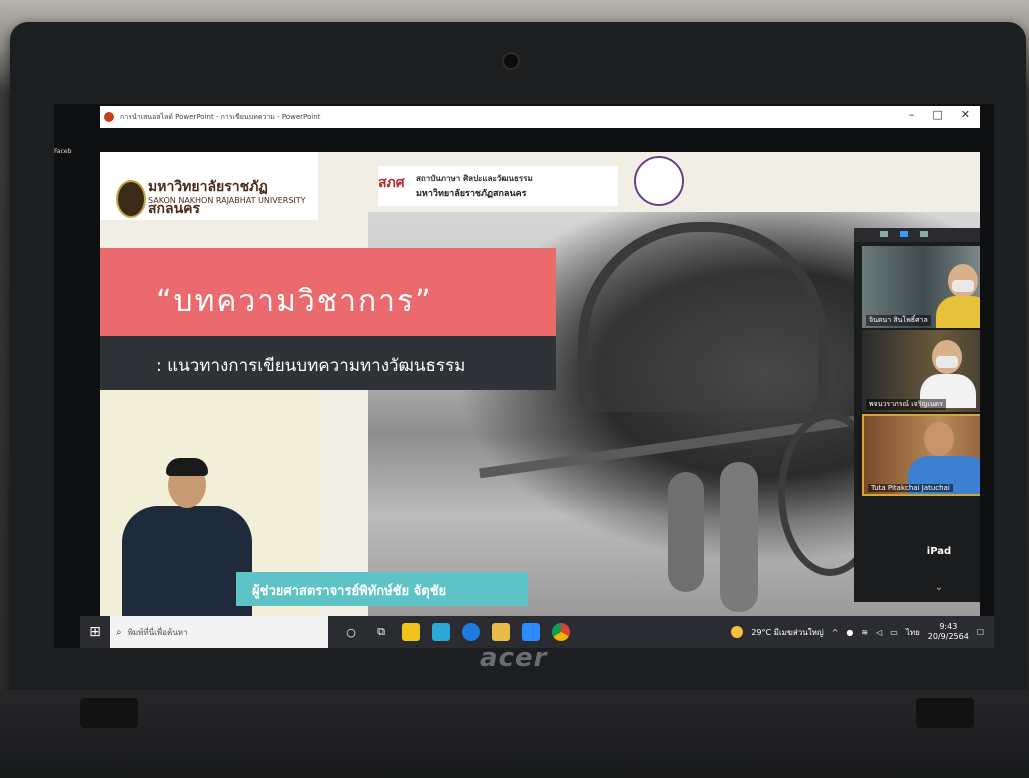 The width and height of the screenshot is (1029, 778). I want to click on taskbar-search: ⌕ พิมพ์ที่นี่เพื่อค้นหา, so click(219, 632).